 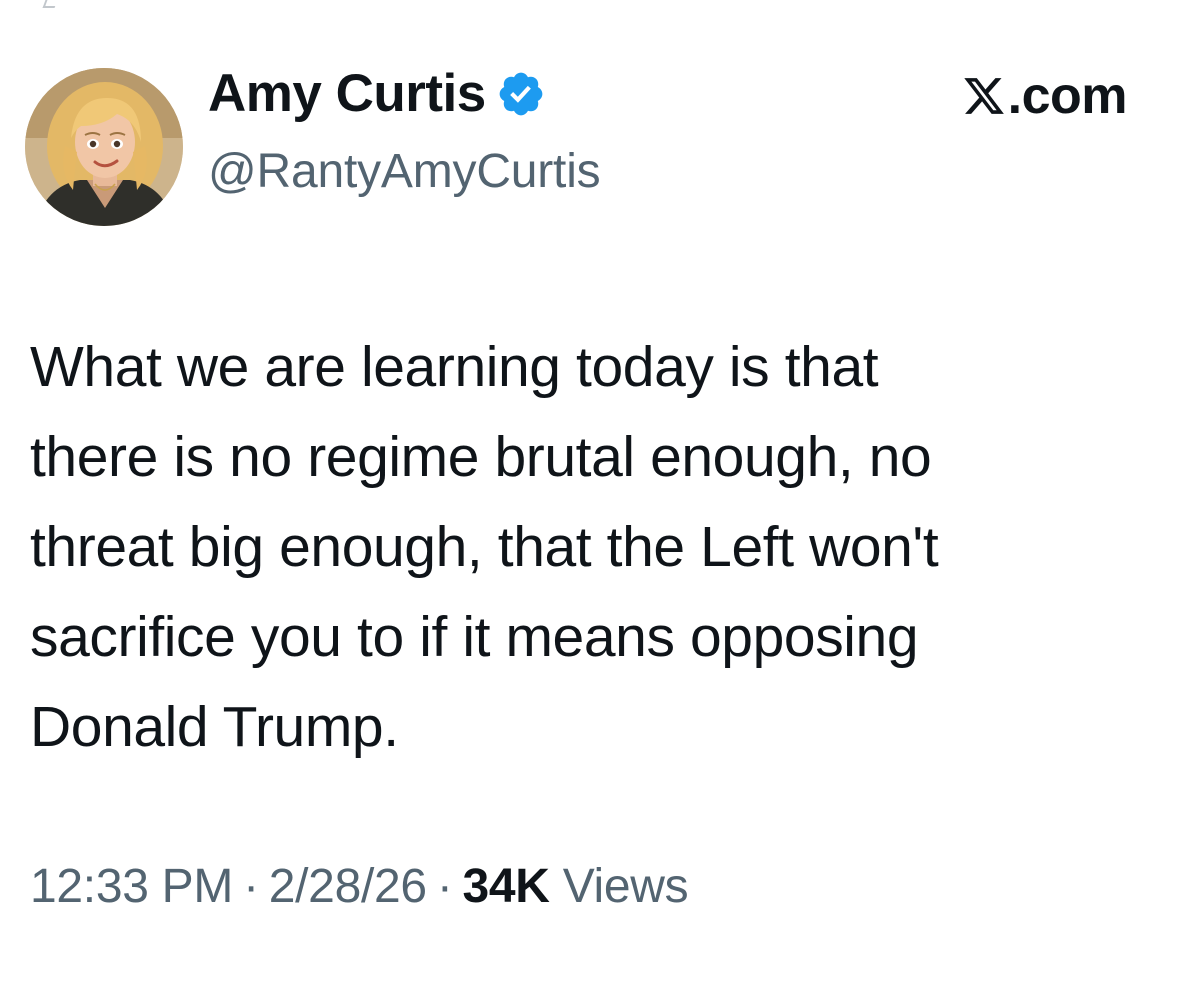 I want to click on brand-text: .com, so click(x=1067, y=96).